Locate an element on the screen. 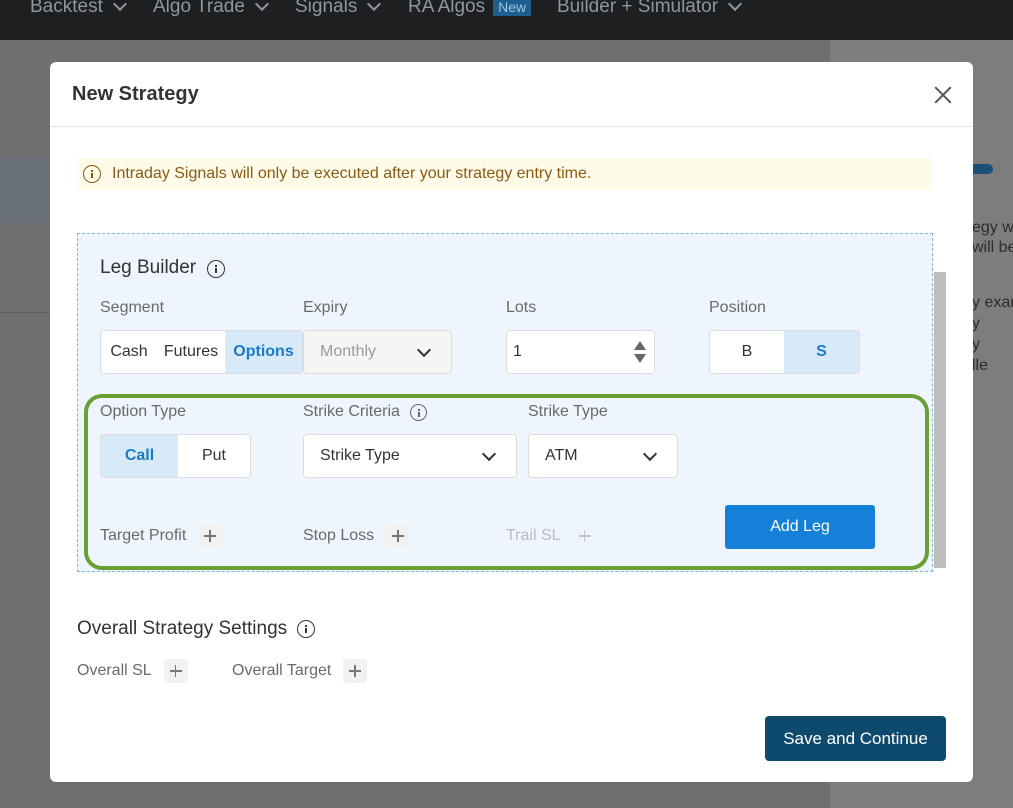 This screenshot has height=808, width=1013. segment-label: Segment is located at coordinates (132, 307).